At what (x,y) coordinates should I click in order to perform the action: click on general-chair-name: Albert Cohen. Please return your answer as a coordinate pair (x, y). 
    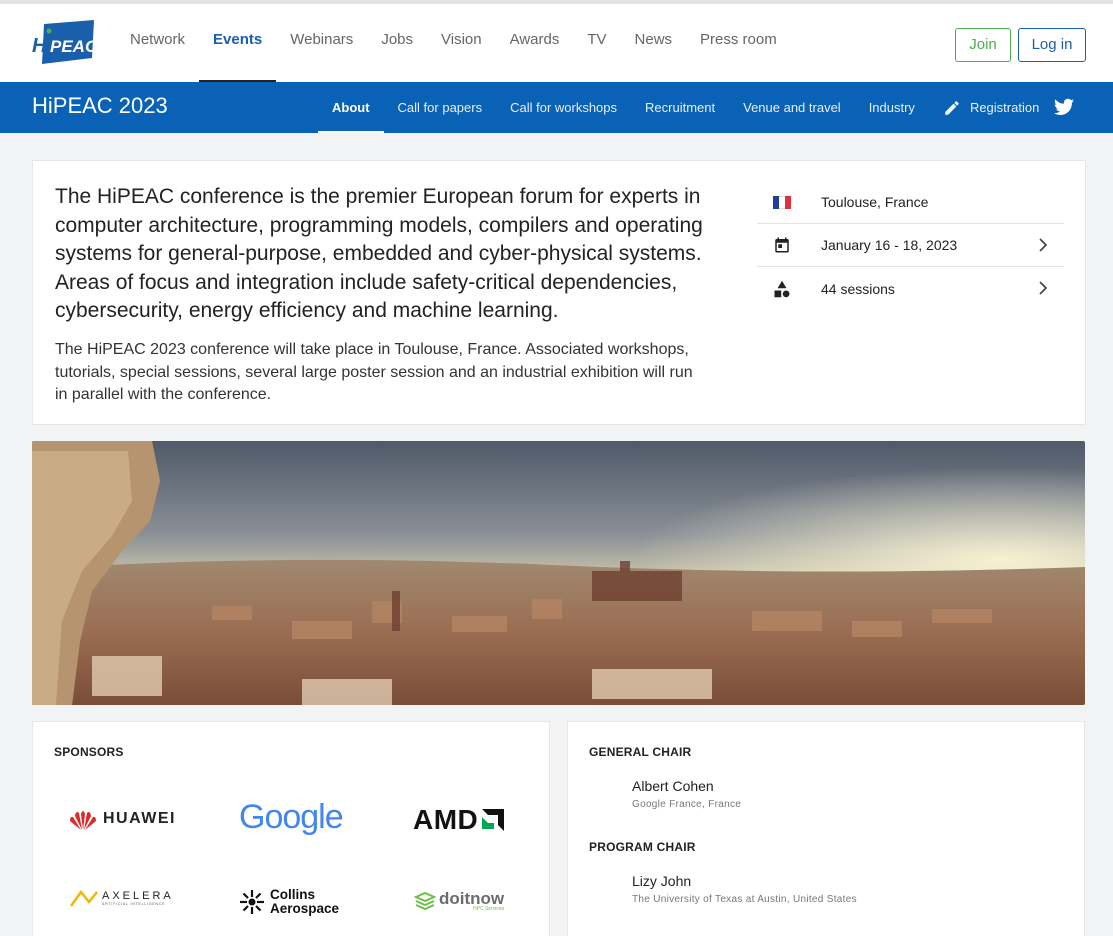
    Looking at the image, I should click on (673, 786).